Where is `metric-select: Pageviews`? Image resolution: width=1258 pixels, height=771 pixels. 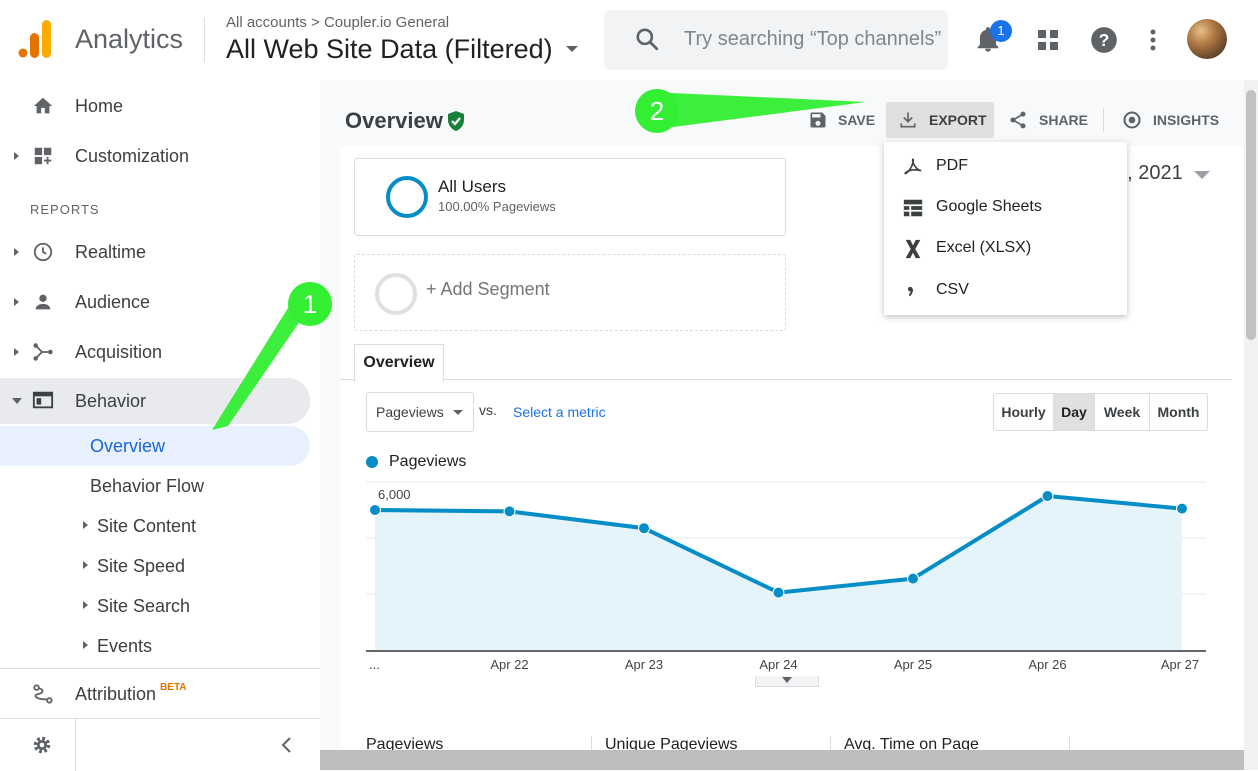 metric-select: Pageviews is located at coordinates (420, 412).